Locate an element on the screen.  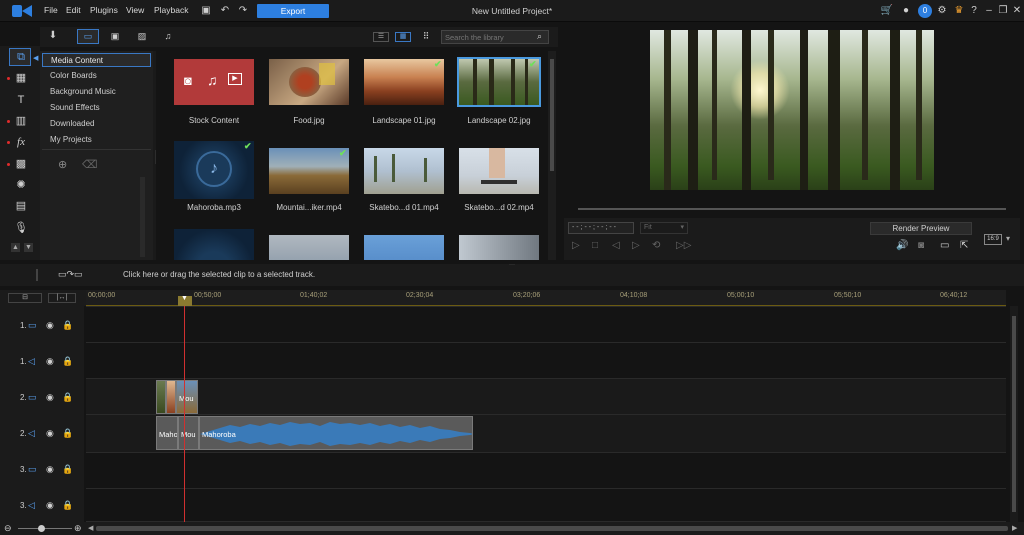
effects-room-icon: fx is located at coordinates (21, 142).